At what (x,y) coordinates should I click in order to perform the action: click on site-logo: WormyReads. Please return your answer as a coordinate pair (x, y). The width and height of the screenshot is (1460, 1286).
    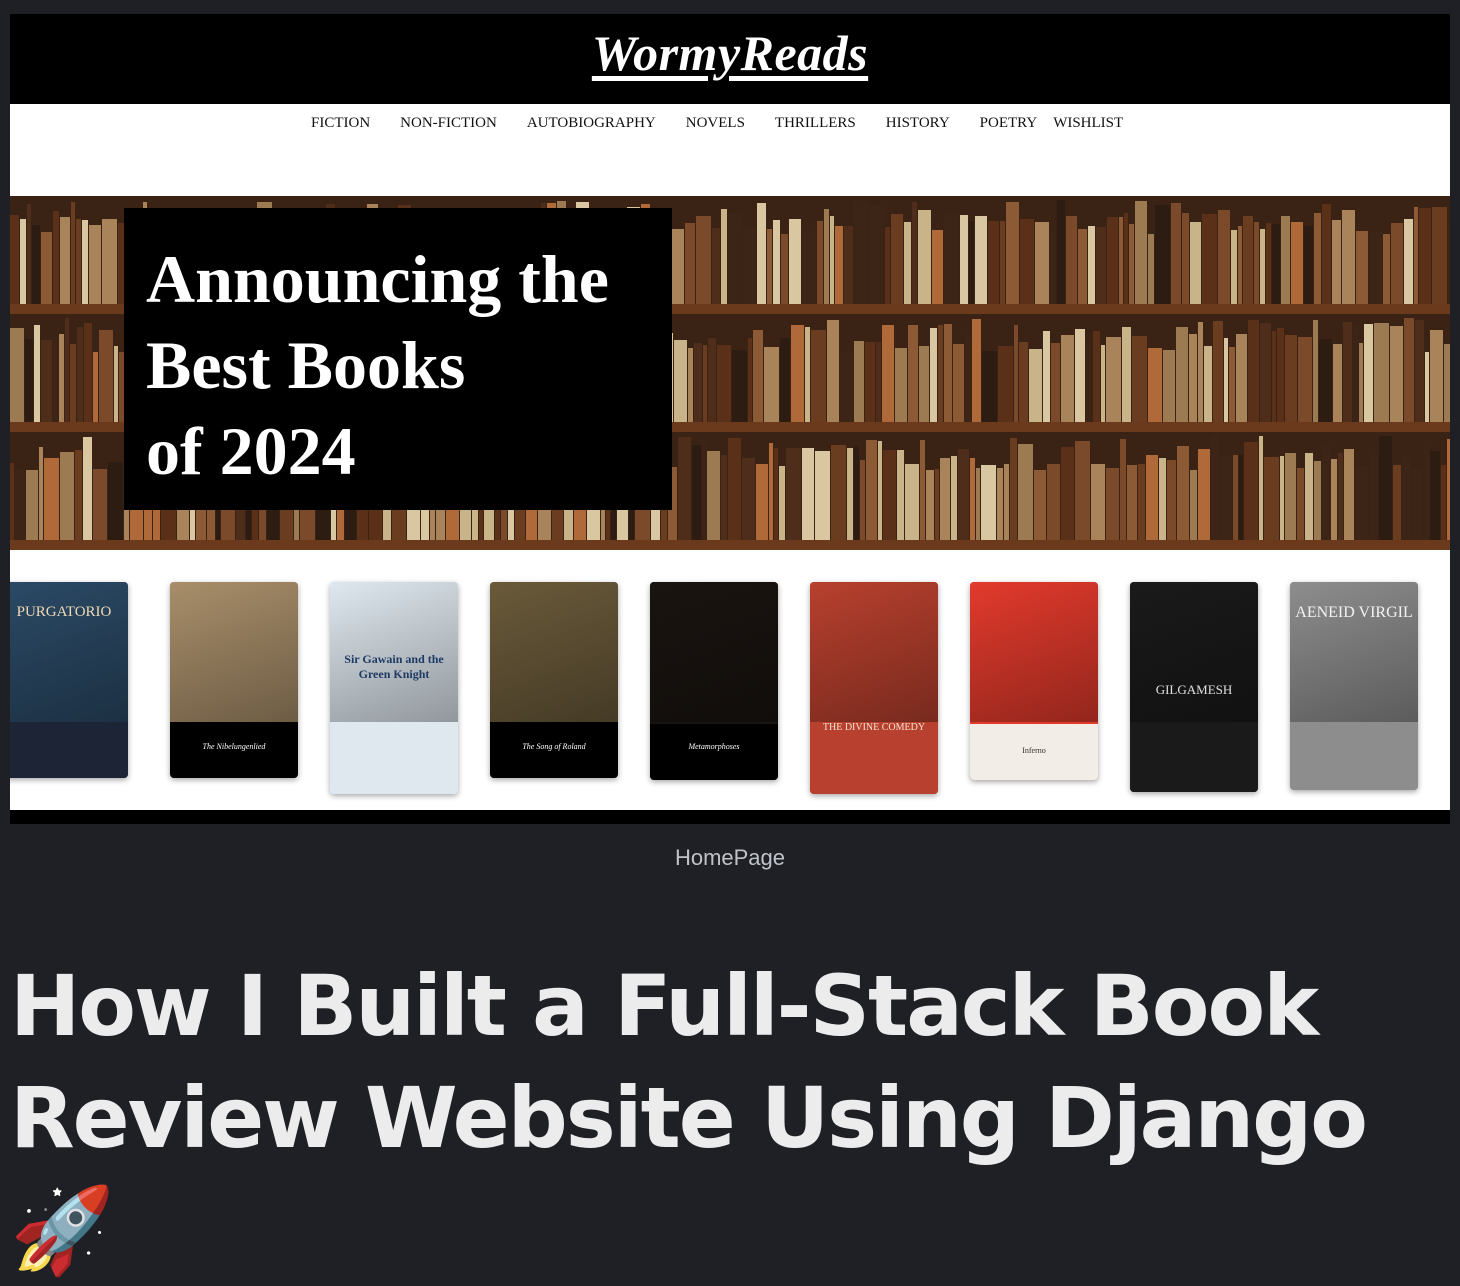
    Looking at the image, I should click on (730, 53).